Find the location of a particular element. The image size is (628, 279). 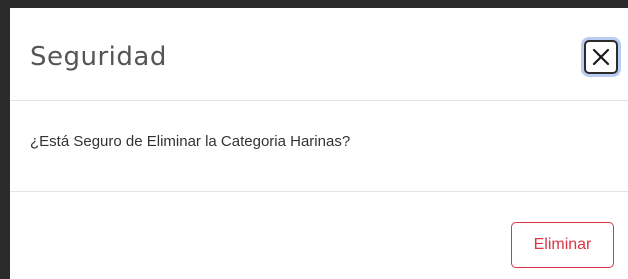

window-edge-top is located at coordinates (314, 4).